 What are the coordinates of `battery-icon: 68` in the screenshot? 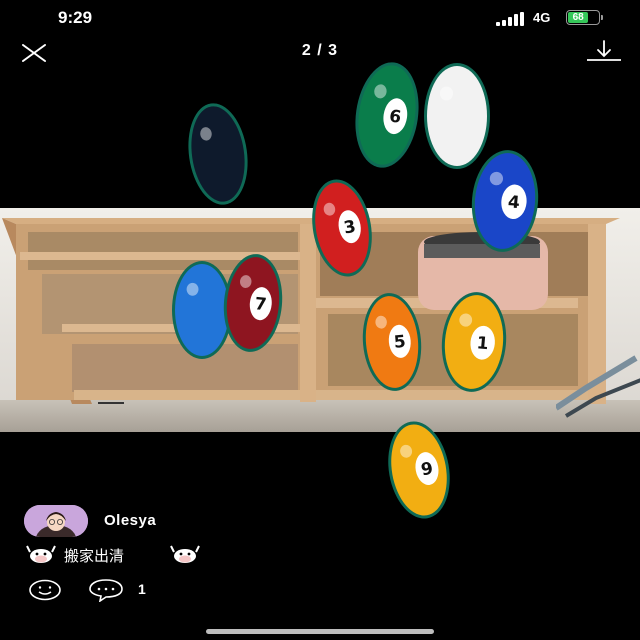 It's located at (583, 17).